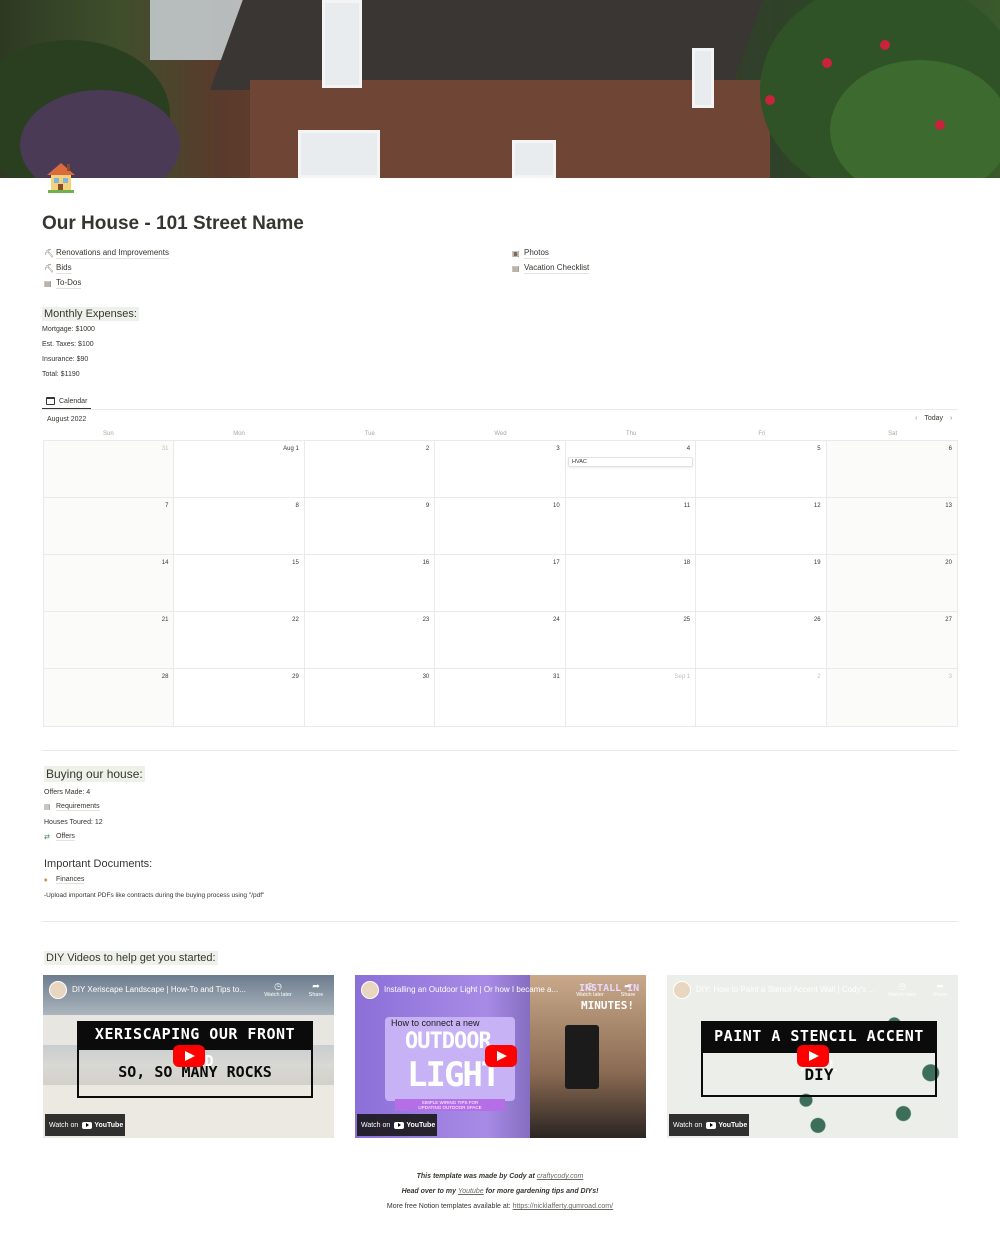  What do you see at coordinates (631, 640) in the screenshot?
I see `calendar-day-cell: 25` at bounding box center [631, 640].